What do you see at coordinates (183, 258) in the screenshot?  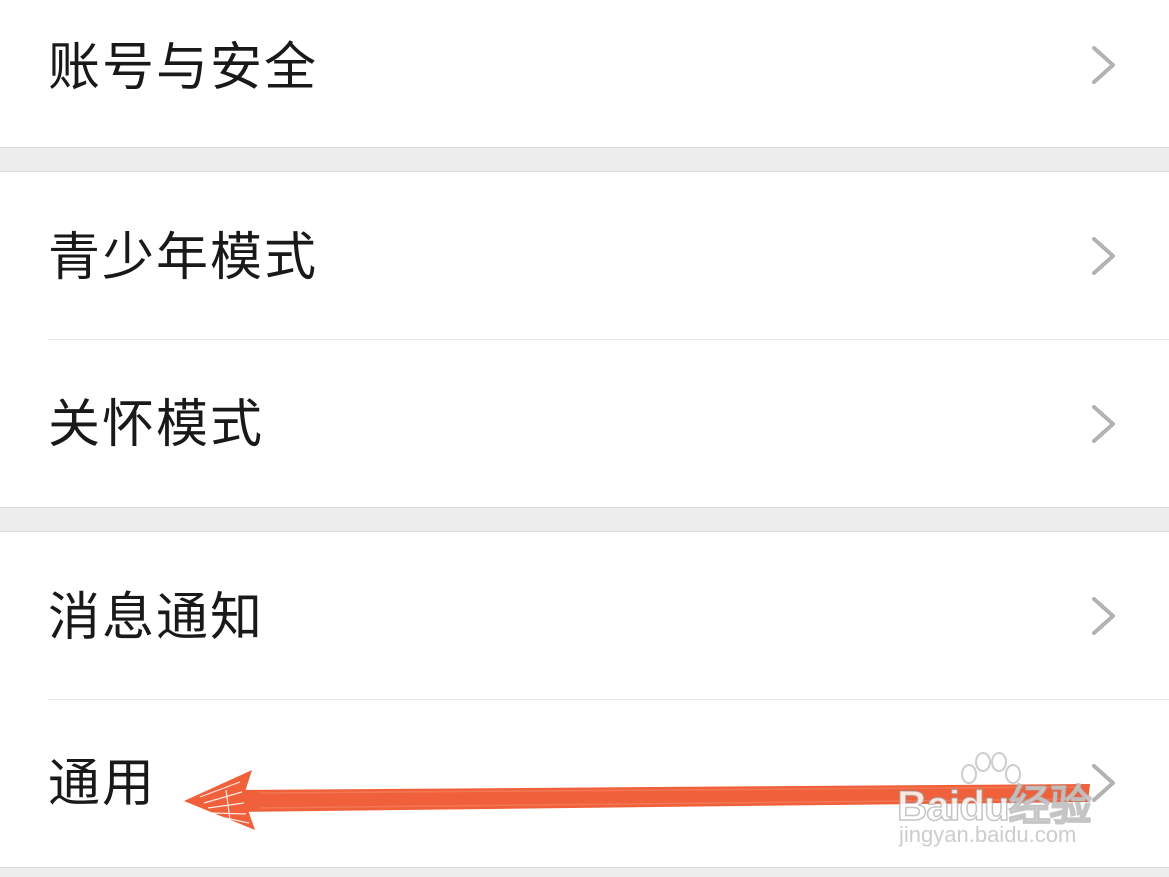 I see `row-label: 青少年模式` at bounding box center [183, 258].